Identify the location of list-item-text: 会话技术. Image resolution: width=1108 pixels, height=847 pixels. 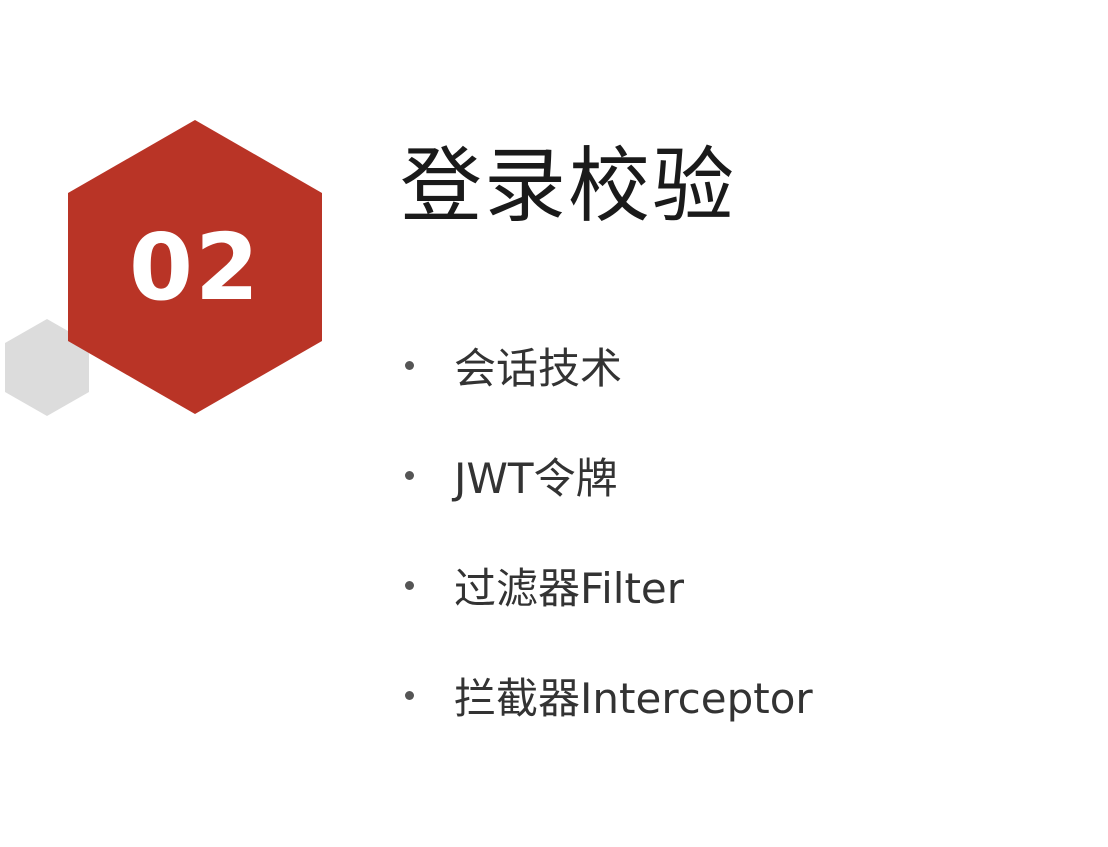
(538, 368).